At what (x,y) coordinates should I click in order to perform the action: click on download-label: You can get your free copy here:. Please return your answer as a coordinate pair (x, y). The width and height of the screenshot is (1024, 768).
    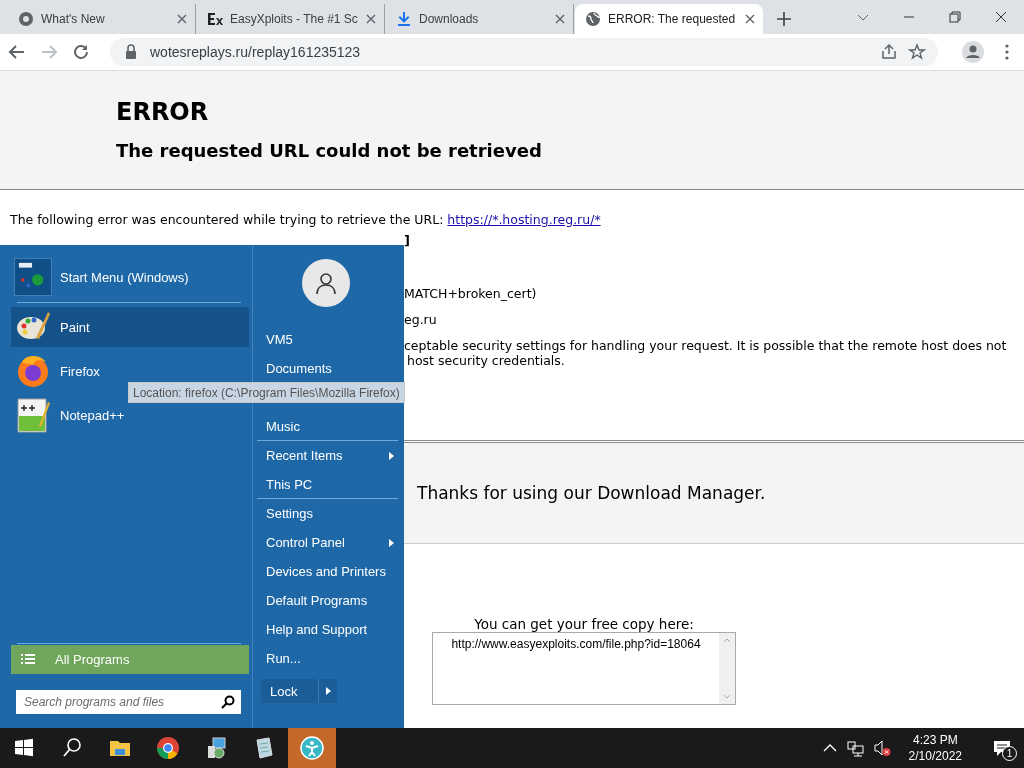
    Looking at the image, I should click on (584, 624).